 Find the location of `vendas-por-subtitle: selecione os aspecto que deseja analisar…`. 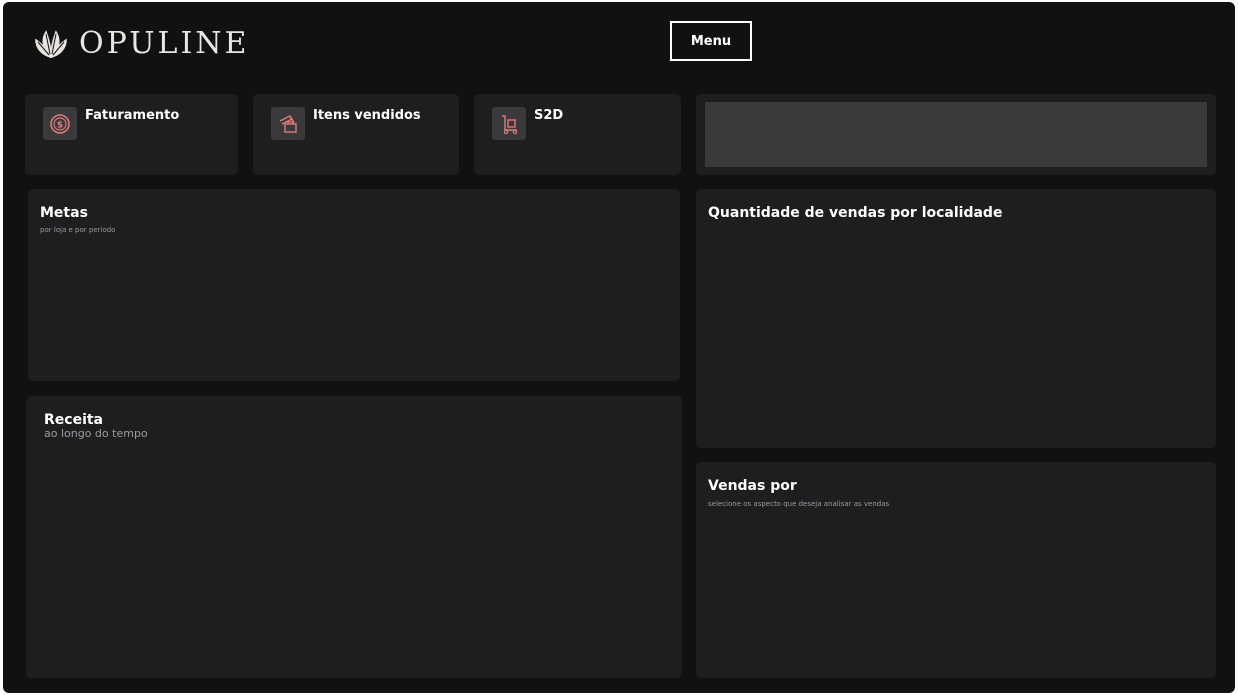

vendas-por-subtitle: selecione os aspecto que deseja analisar… is located at coordinates (799, 504).